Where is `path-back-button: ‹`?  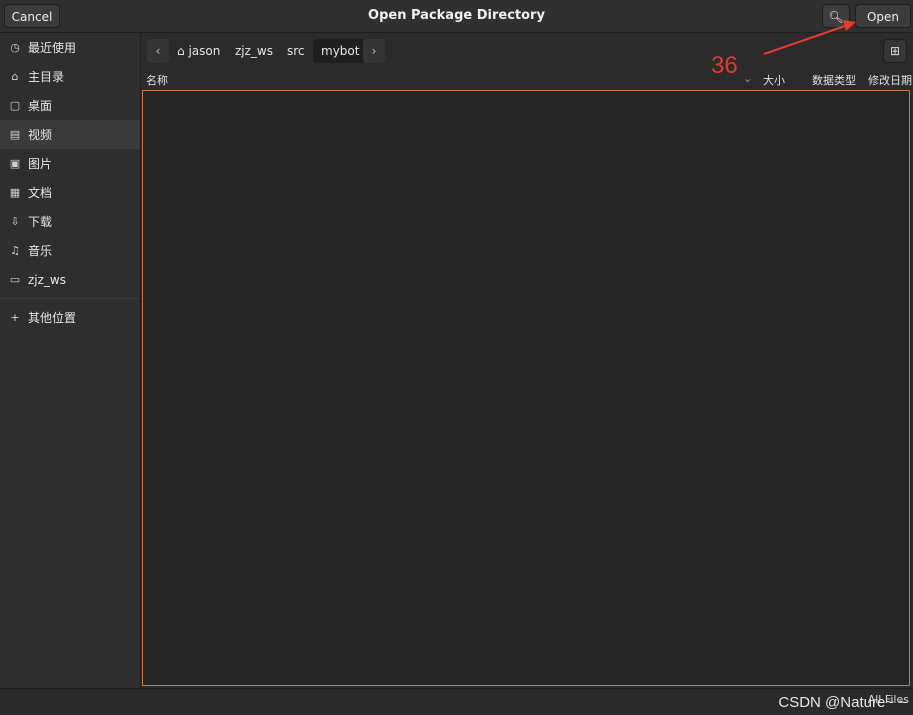
path-back-button: ‹ is located at coordinates (158, 51).